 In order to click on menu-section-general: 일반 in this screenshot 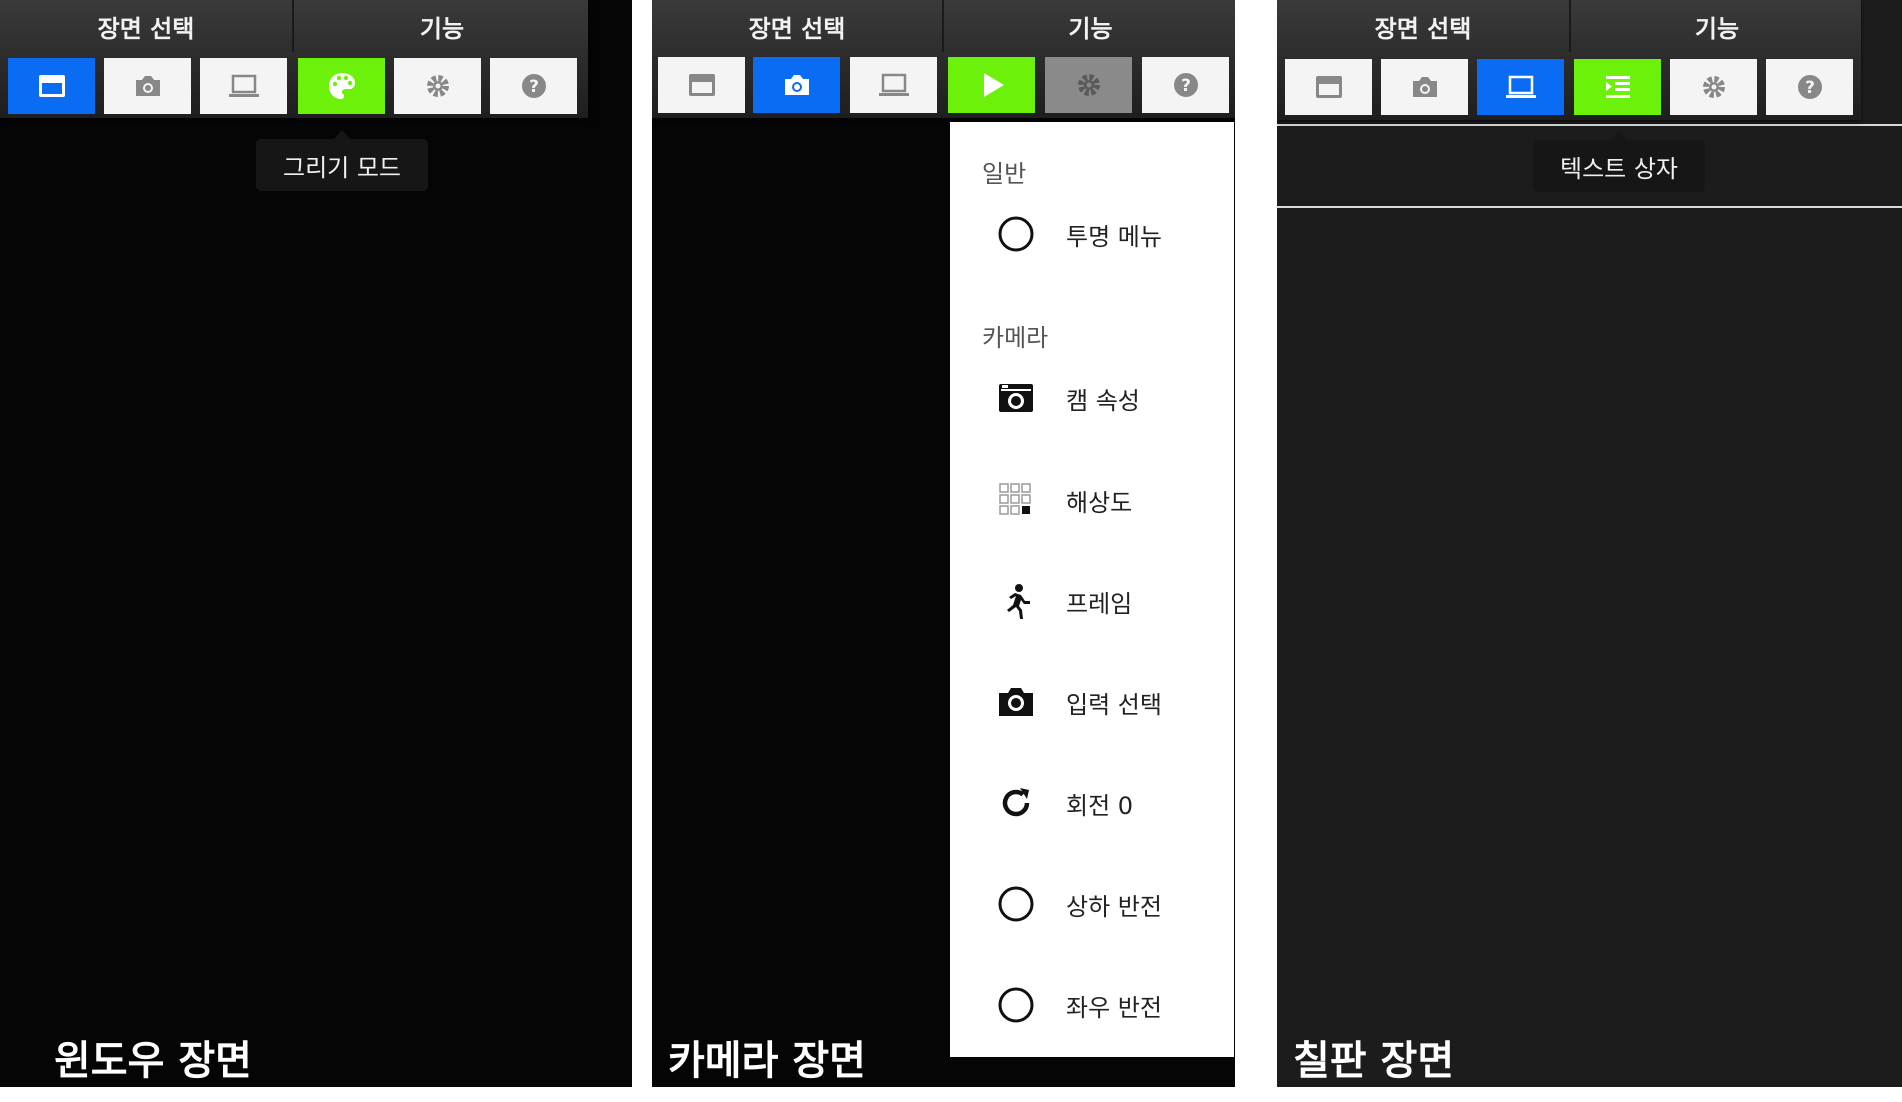, I will do `click(1004, 174)`.